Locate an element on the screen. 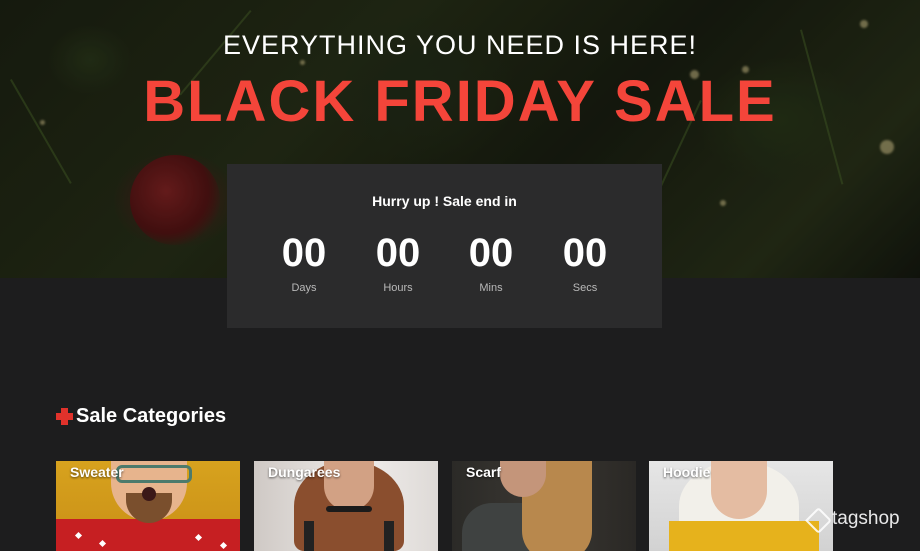 Image resolution: width=920 pixels, height=551 pixels. plus-icon is located at coordinates (64, 416).